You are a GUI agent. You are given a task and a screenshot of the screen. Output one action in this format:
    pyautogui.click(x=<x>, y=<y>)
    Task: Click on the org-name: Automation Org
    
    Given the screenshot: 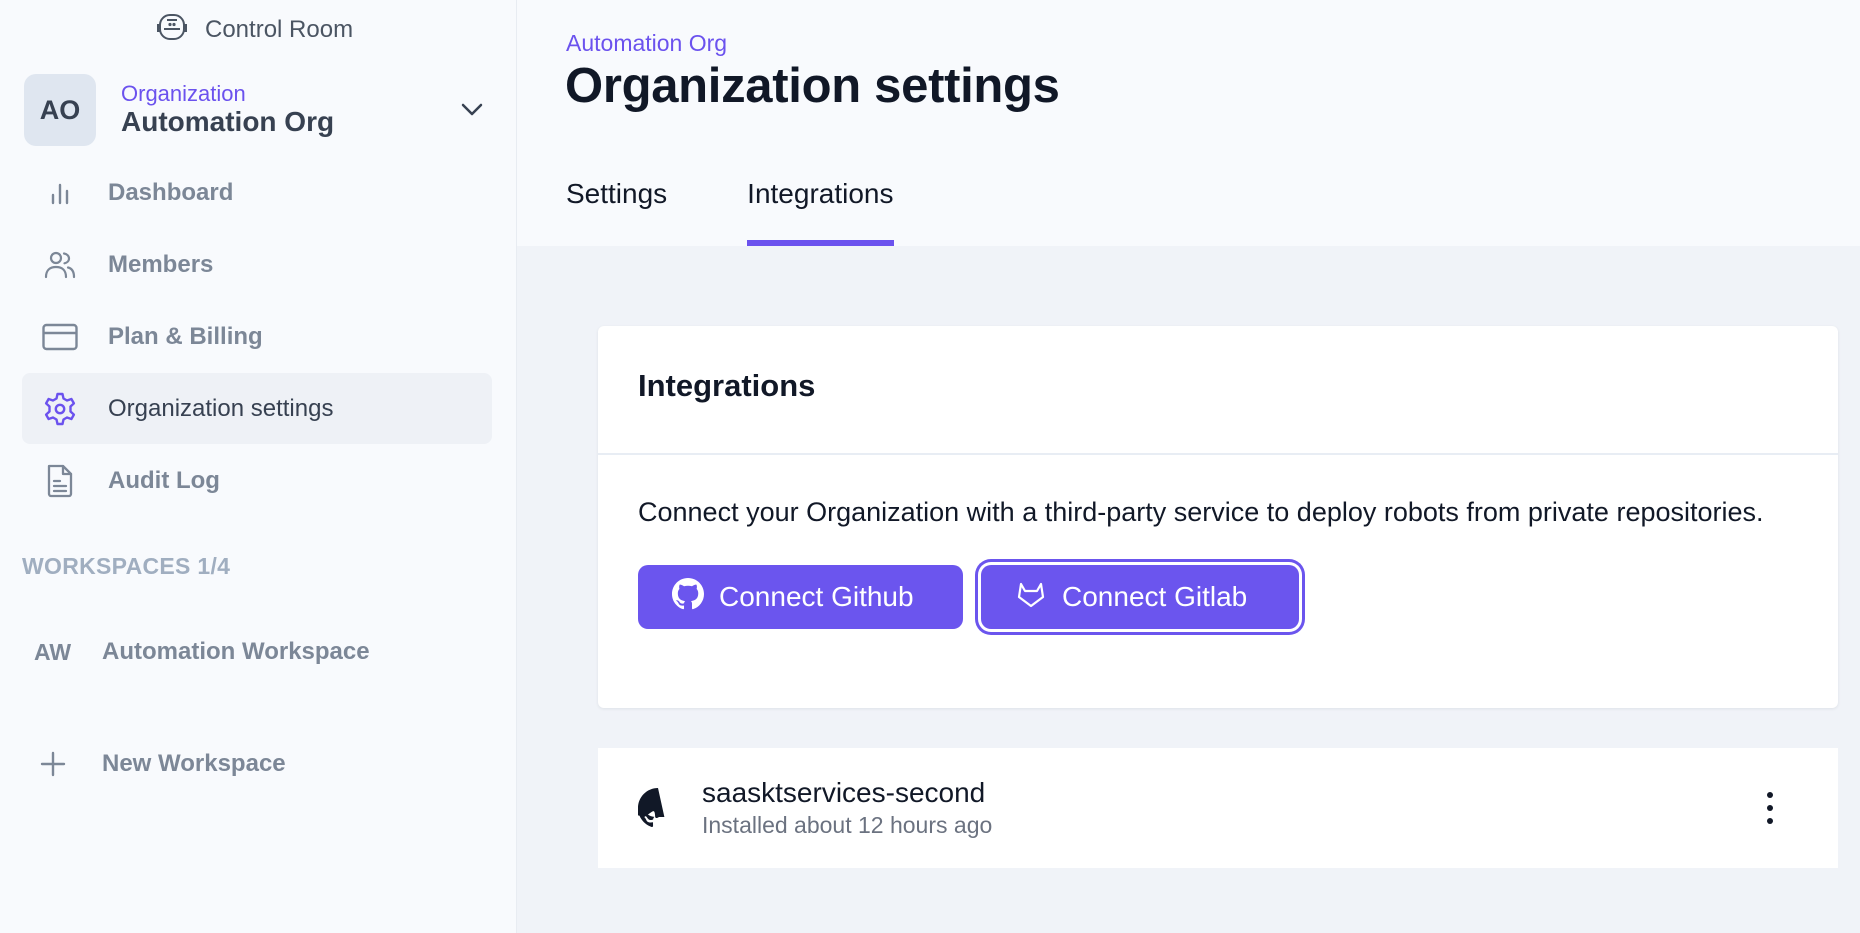 What is the action you would take?
    pyautogui.click(x=228, y=121)
    